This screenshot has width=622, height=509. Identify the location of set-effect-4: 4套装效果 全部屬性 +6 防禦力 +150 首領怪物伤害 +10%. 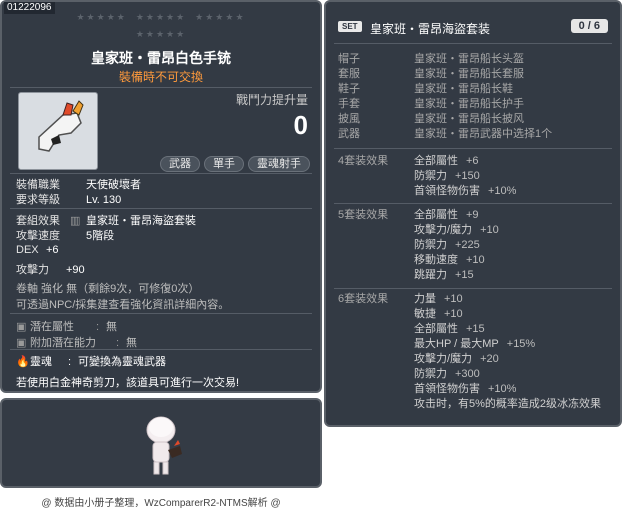
(427, 176).